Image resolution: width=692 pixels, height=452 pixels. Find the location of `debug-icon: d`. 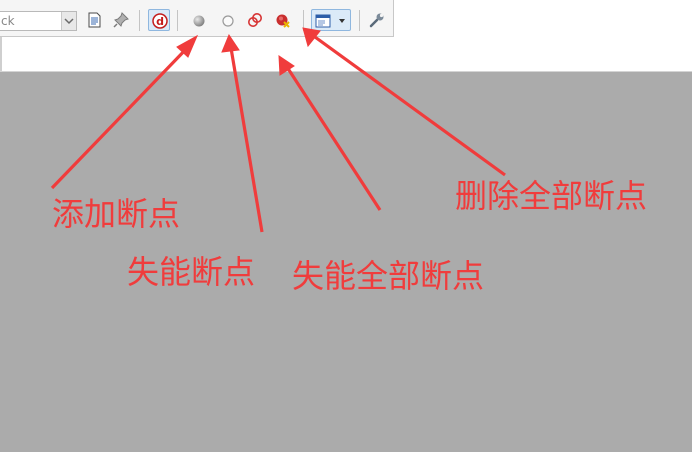

debug-icon: d is located at coordinates (160, 21).